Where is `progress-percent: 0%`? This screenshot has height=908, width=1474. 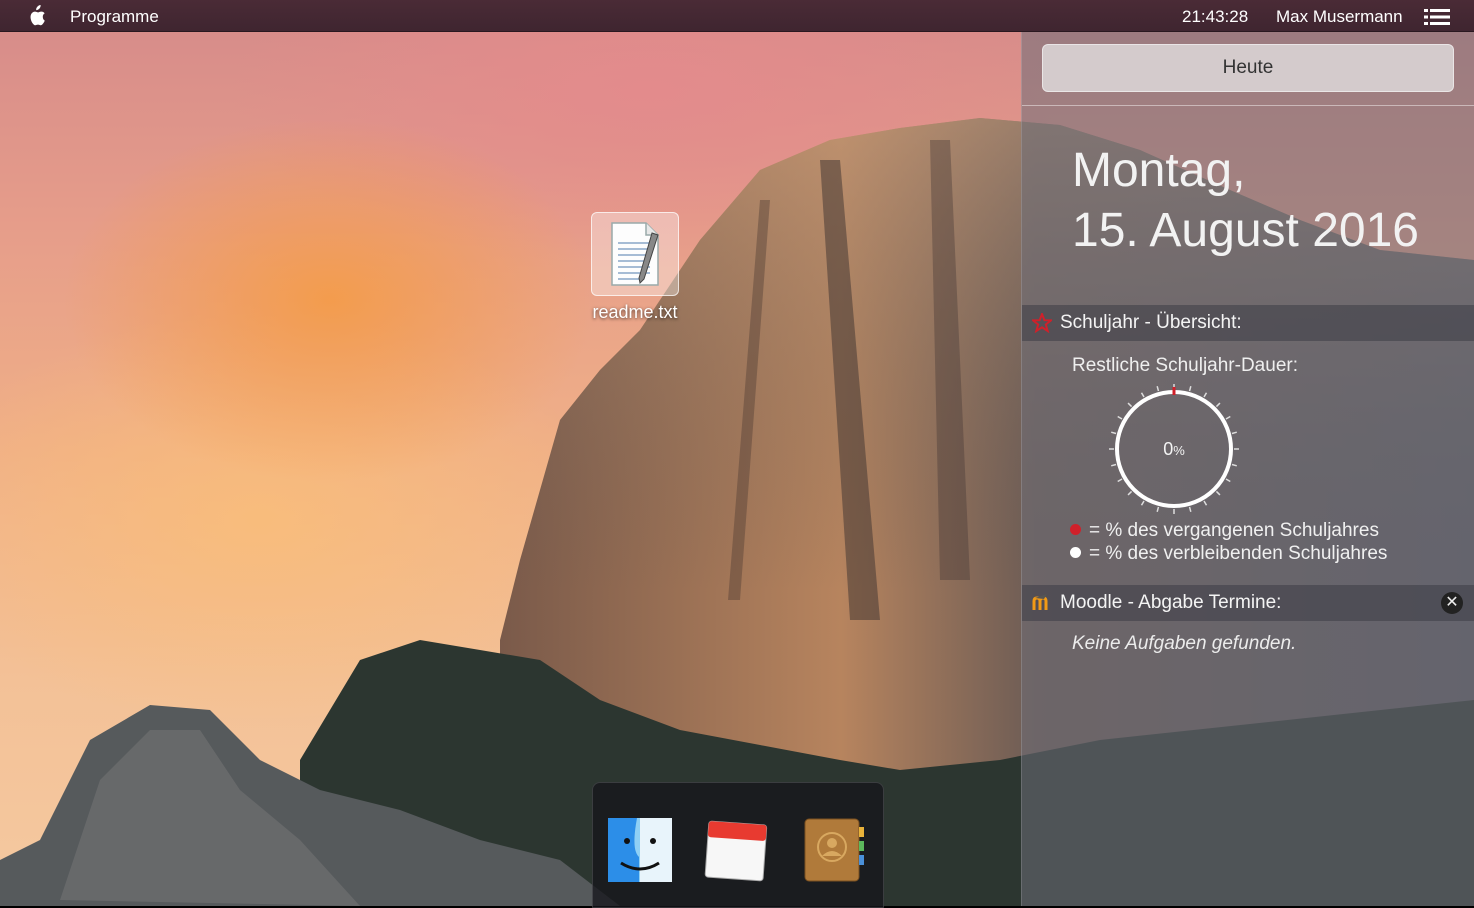
progress-percent: 0% is located at coordinates (1174, 449).